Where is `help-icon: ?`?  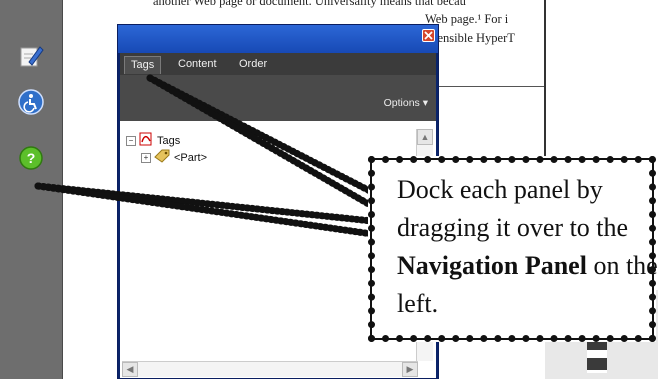 help-icon: ? is located at coordinates (31, 158).